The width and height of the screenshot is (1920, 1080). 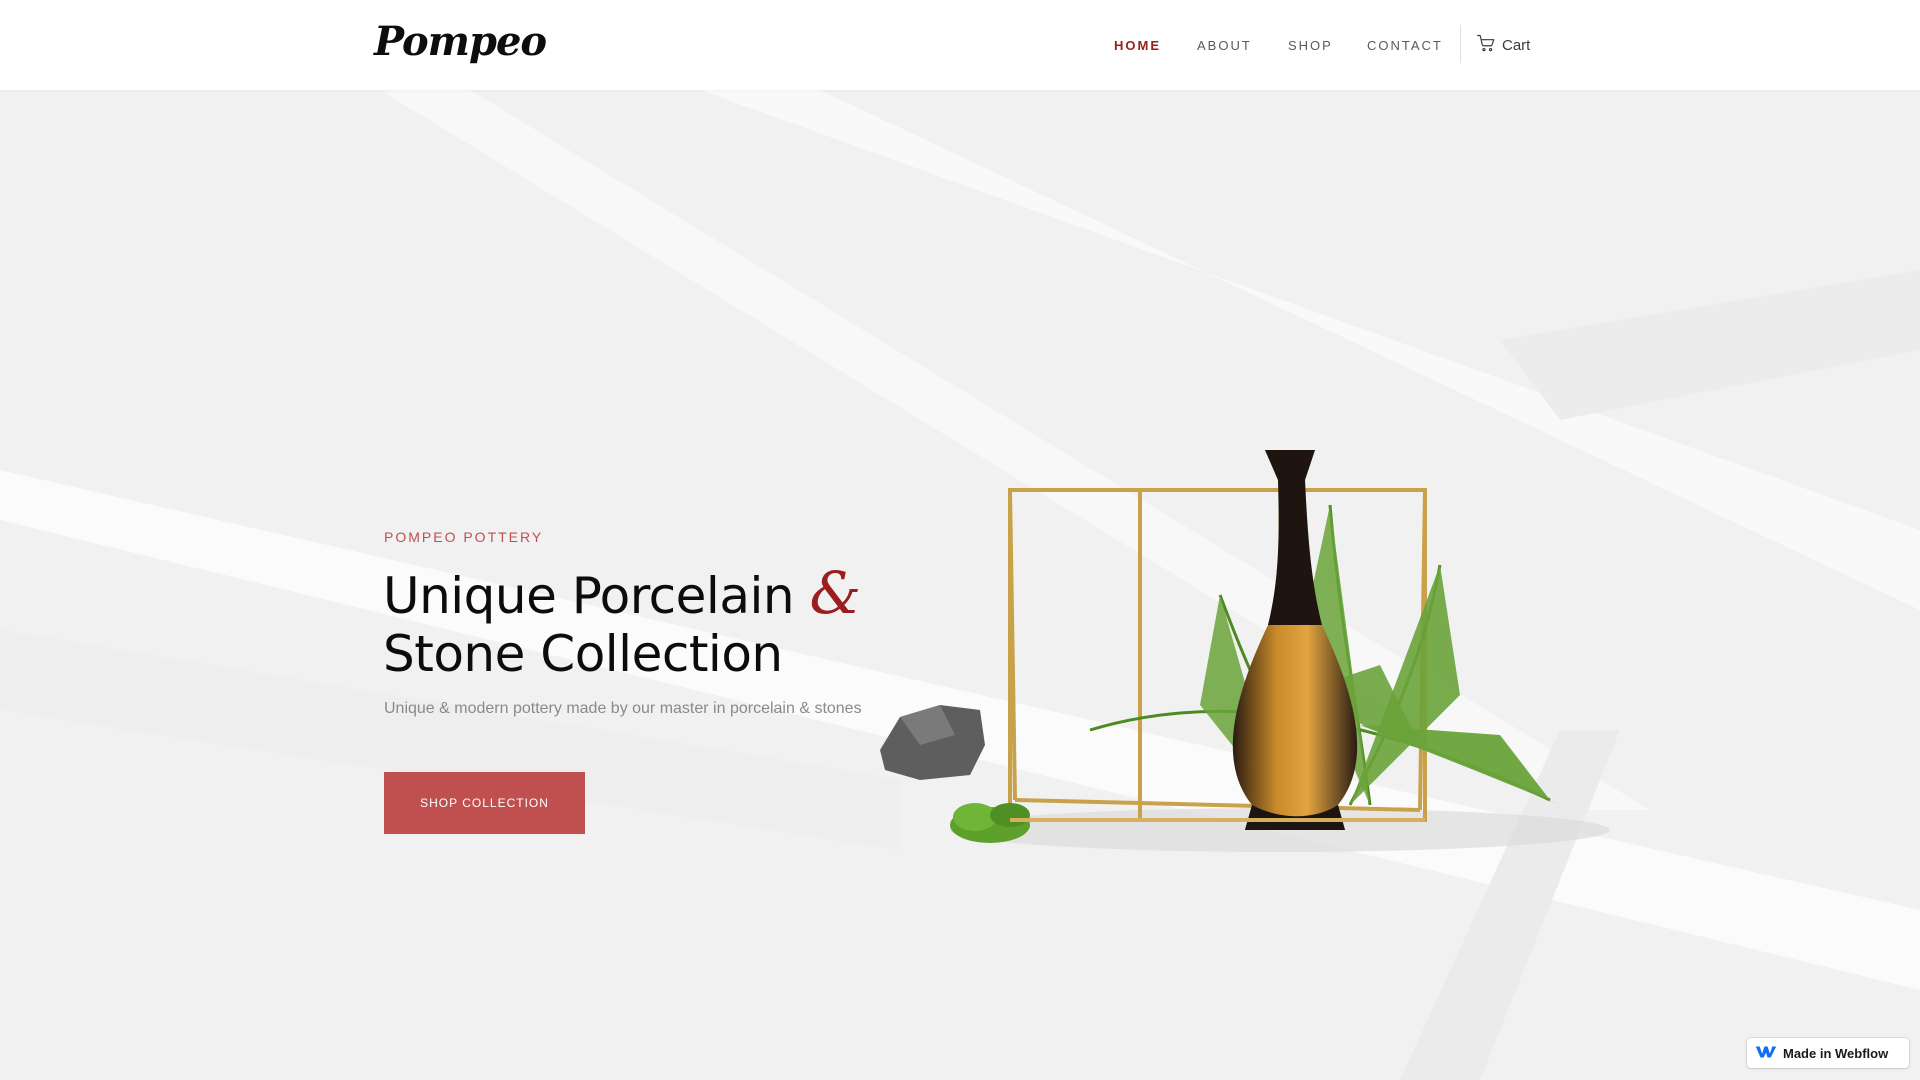 What do you see at coordinates (1766, 1053) in the screenshot?
I see `webflow-logo-icon` at bounding box center [1766, 1053].